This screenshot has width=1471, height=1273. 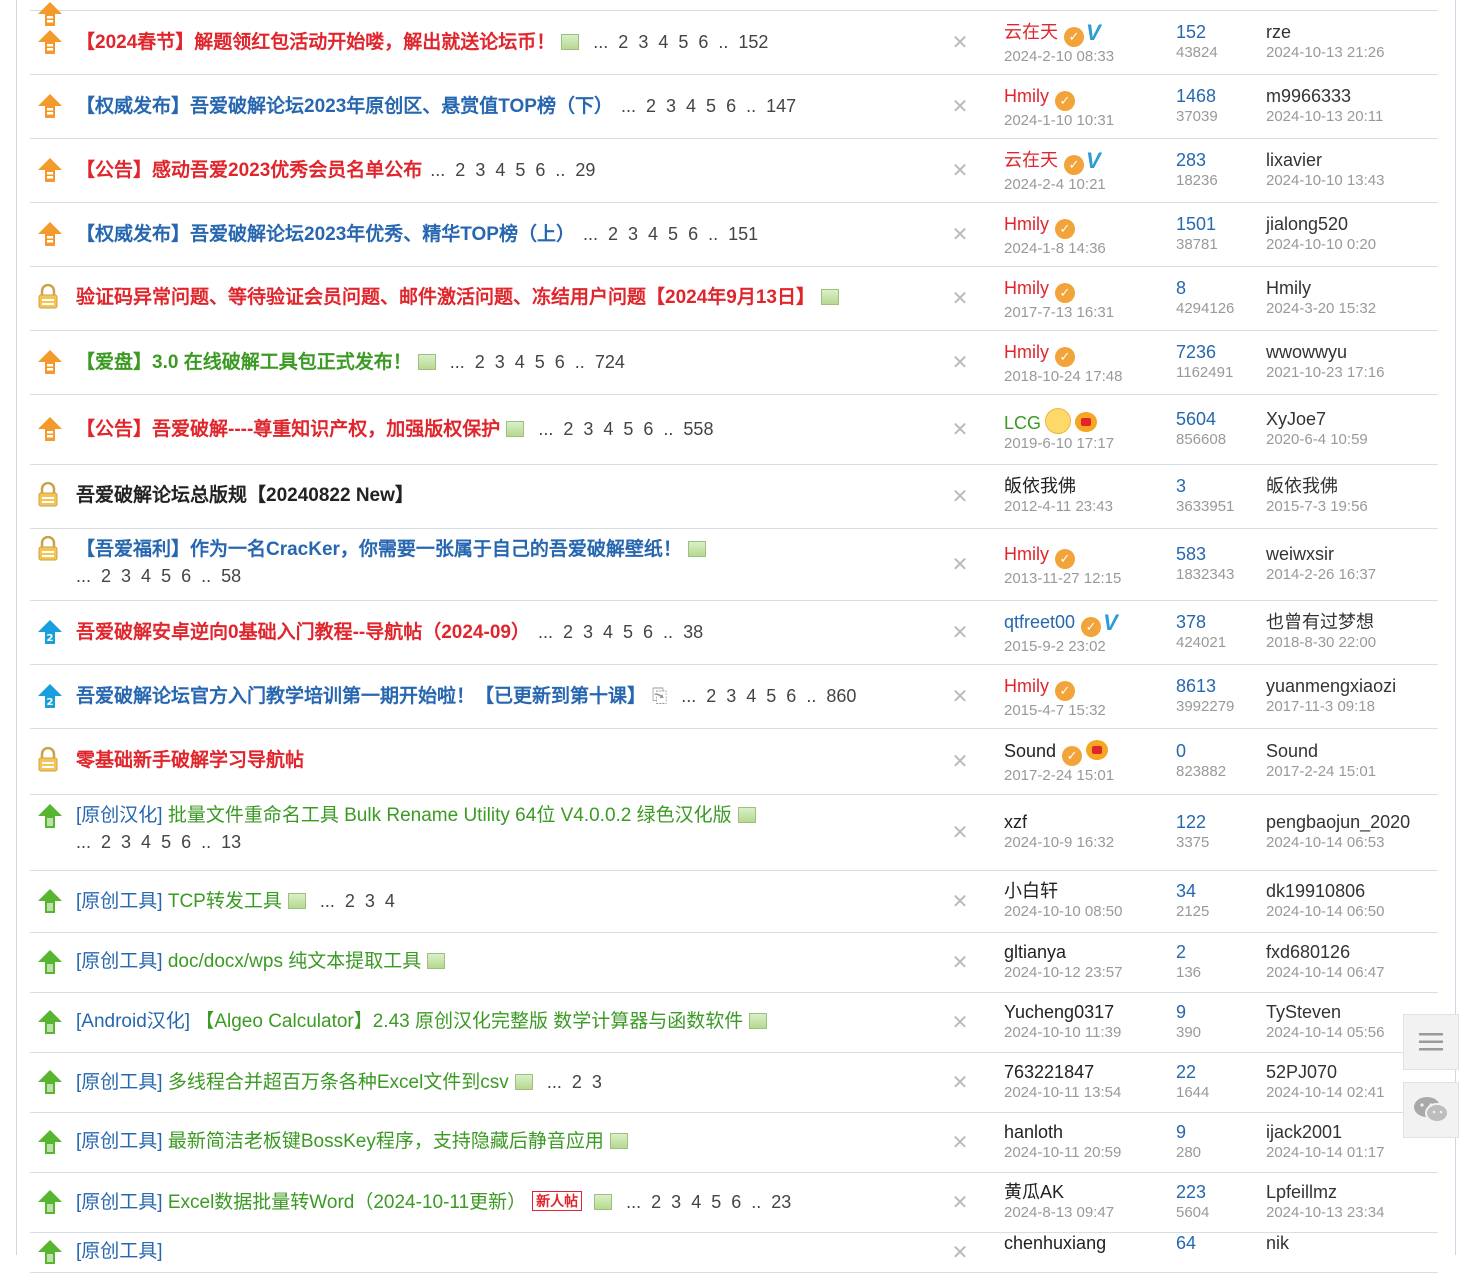 What do you see at coordinates (1356, 1153) in the screenshot?
I see `last-post-date: 2024-10-14 01:17` at bounding box center [1356, 1153].